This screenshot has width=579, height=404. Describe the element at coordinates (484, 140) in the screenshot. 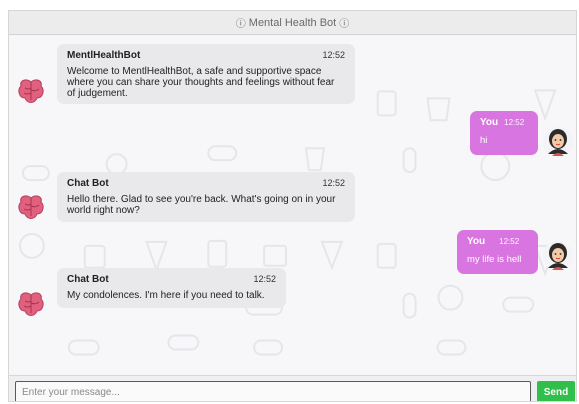

I see `message-text: hi` at that location.